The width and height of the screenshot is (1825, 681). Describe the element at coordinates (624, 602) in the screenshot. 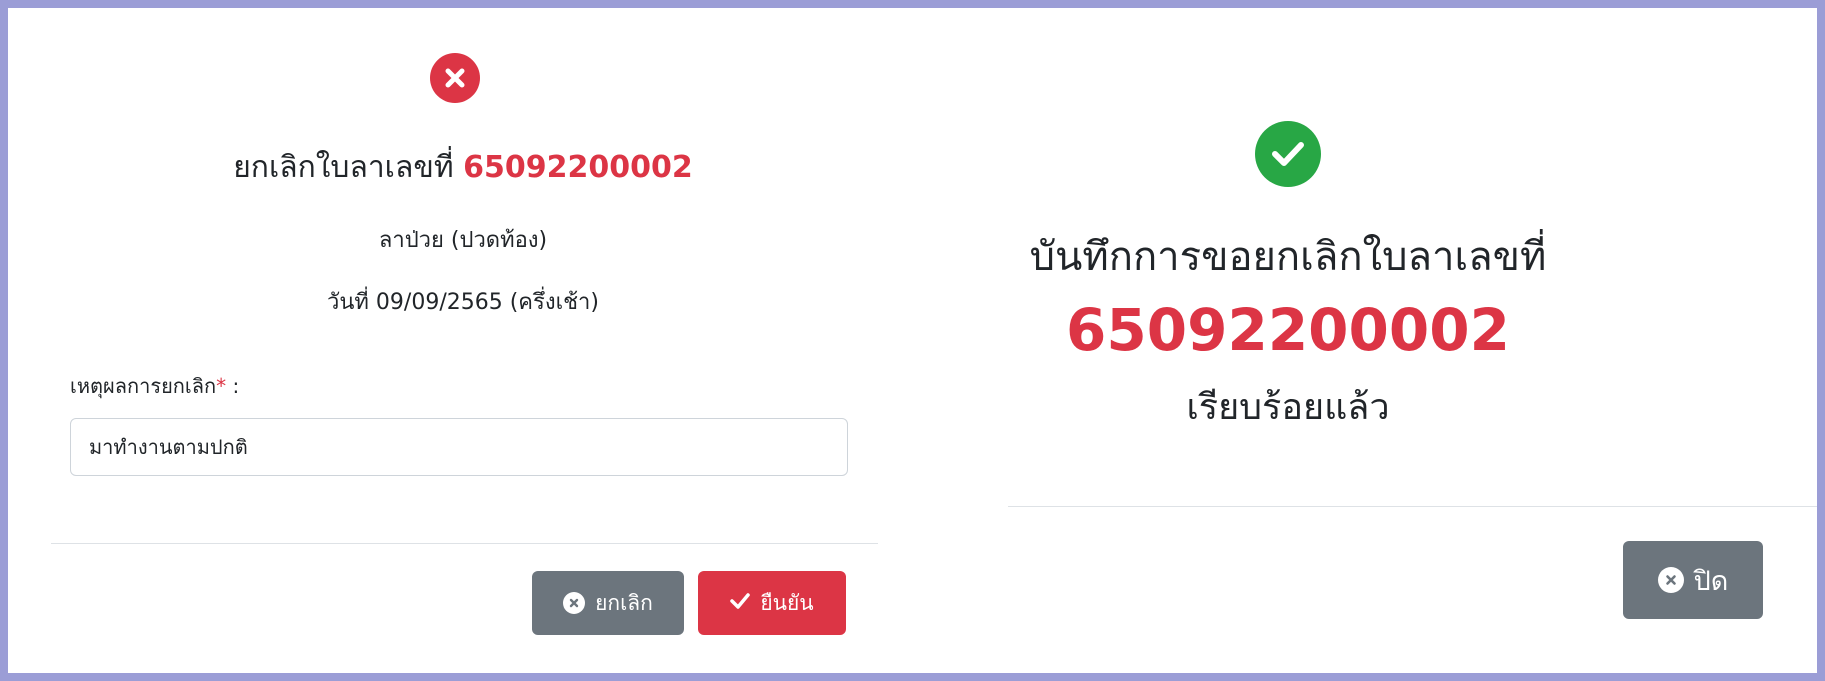

I see `cancel-button-label: ยกเลิก` at that location.